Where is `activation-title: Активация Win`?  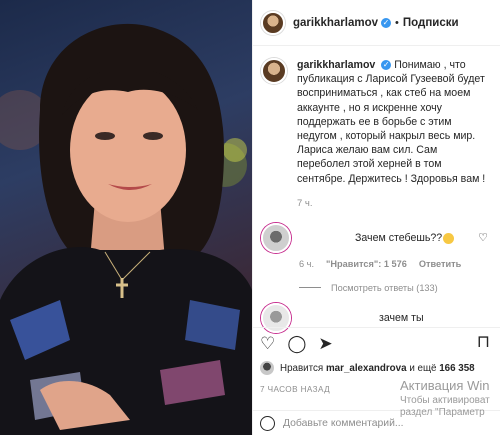 activation-title: Активация Win is located at coordinates (445, 385).